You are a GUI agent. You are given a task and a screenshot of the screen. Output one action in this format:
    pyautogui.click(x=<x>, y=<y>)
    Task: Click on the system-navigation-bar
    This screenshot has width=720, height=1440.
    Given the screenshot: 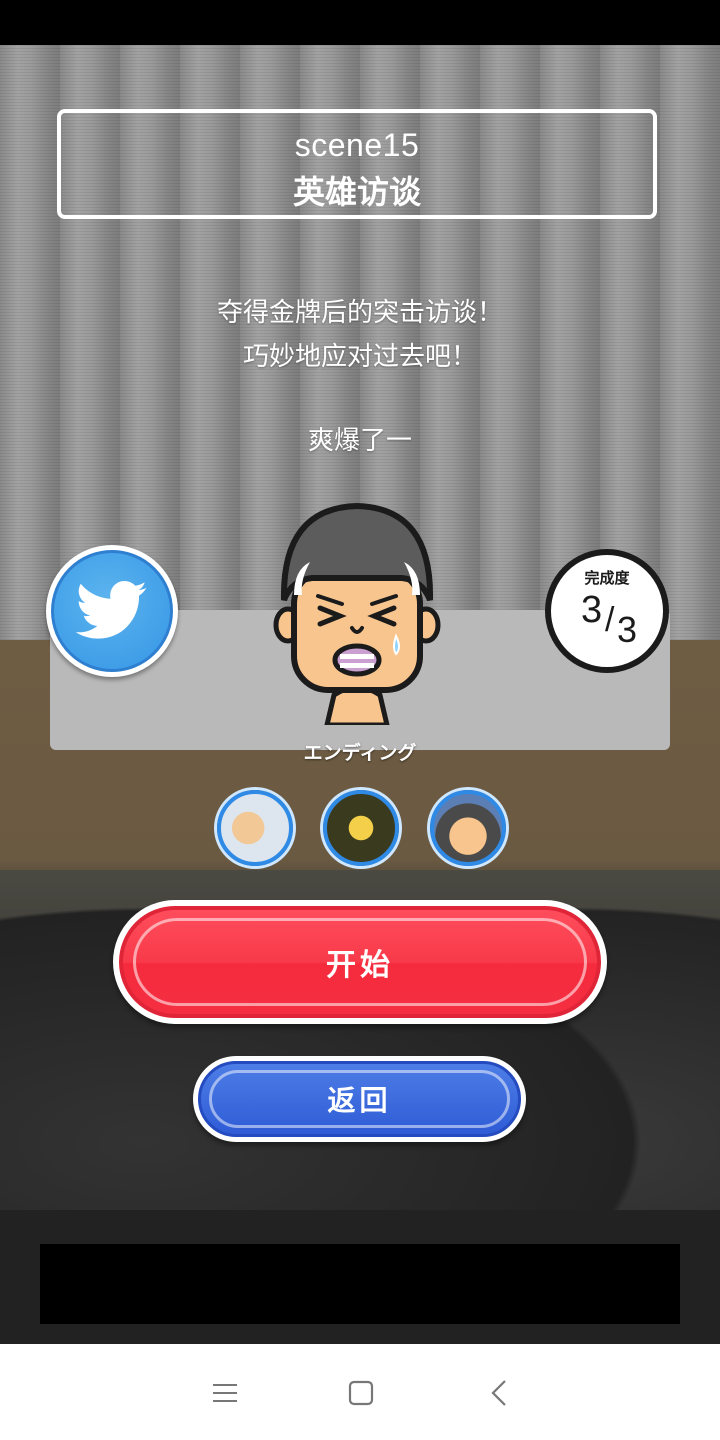 What is the action you would take?
    pyautogui.click(x=360, y=1392)
    